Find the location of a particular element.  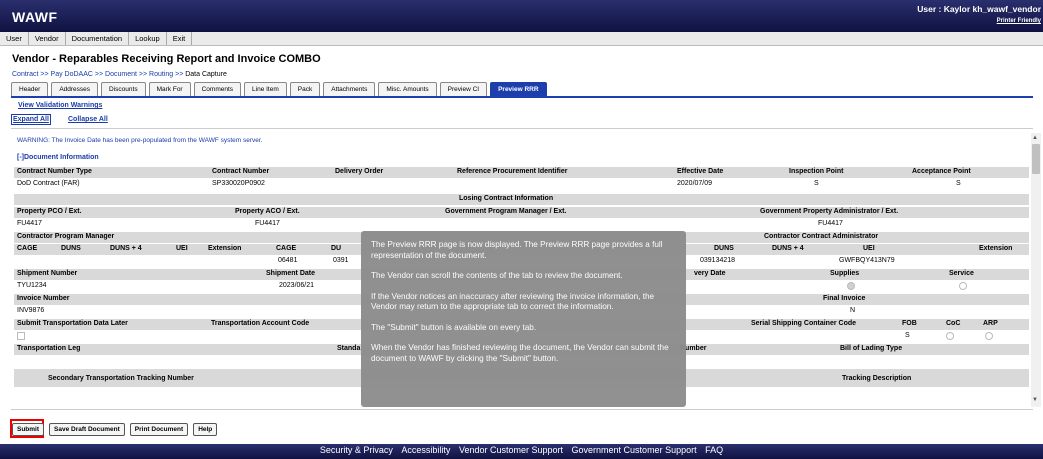

property-aco-value: FU4417 is located at coordinates (267, 223).